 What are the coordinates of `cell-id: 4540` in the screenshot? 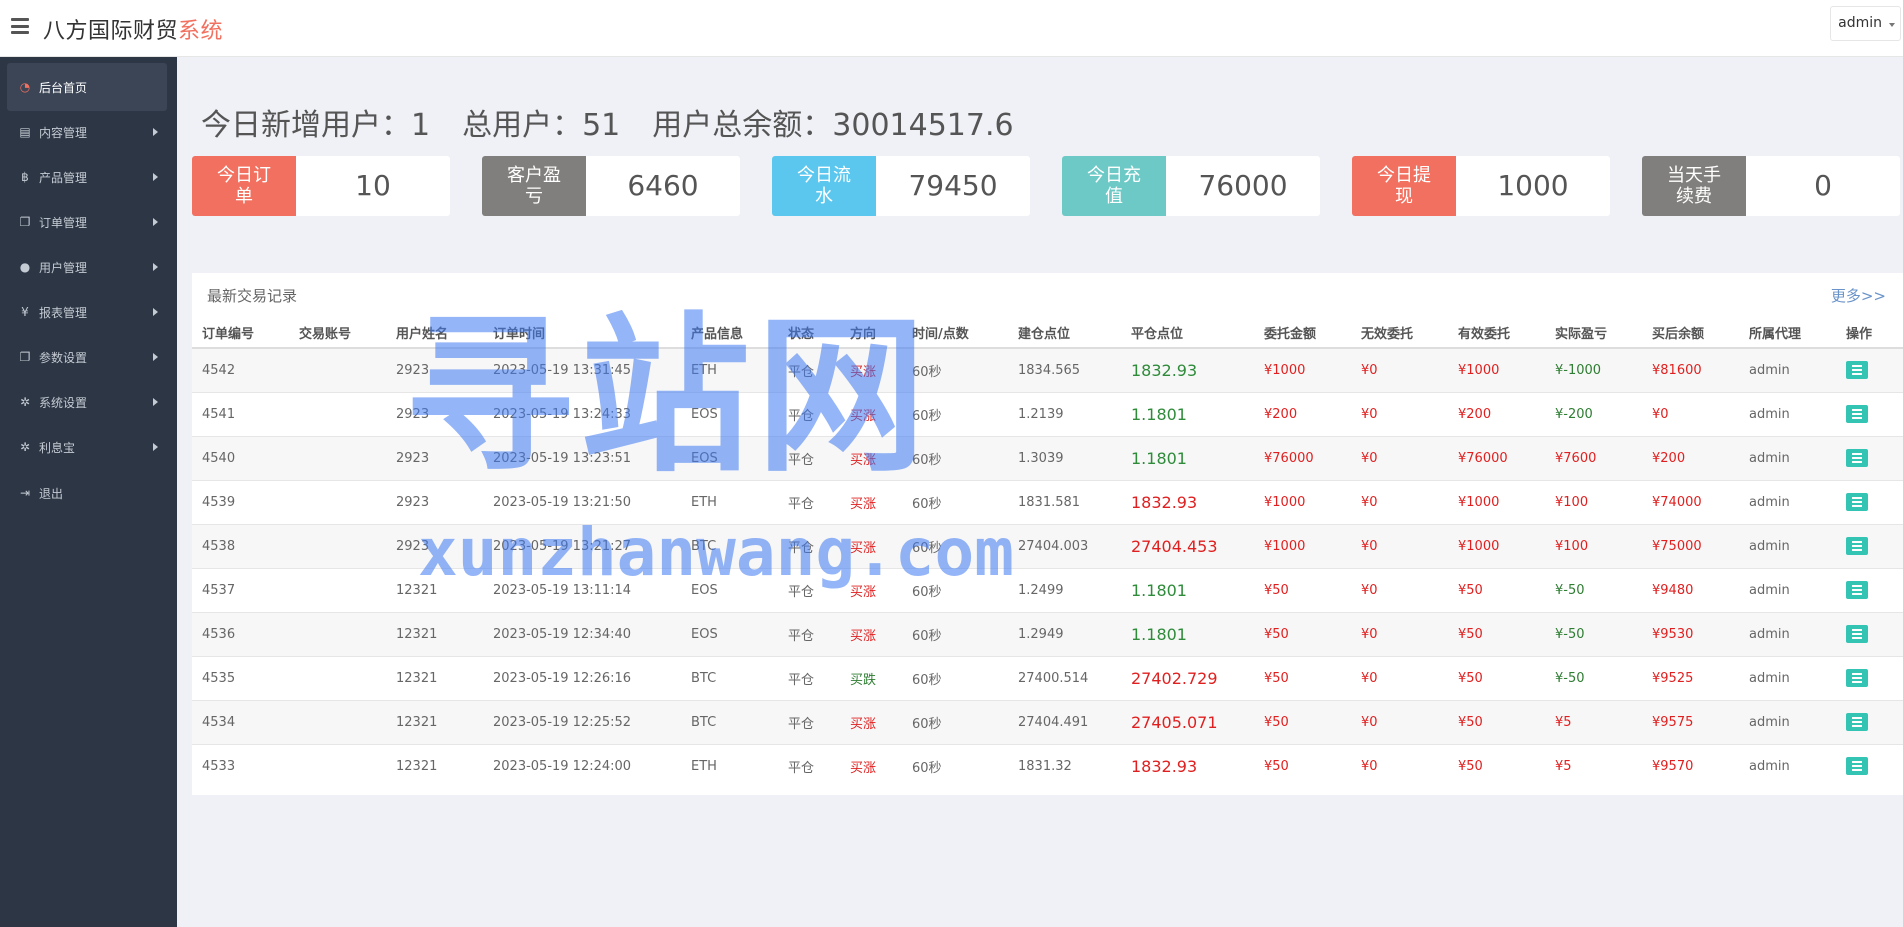 It's located at (240, 457).